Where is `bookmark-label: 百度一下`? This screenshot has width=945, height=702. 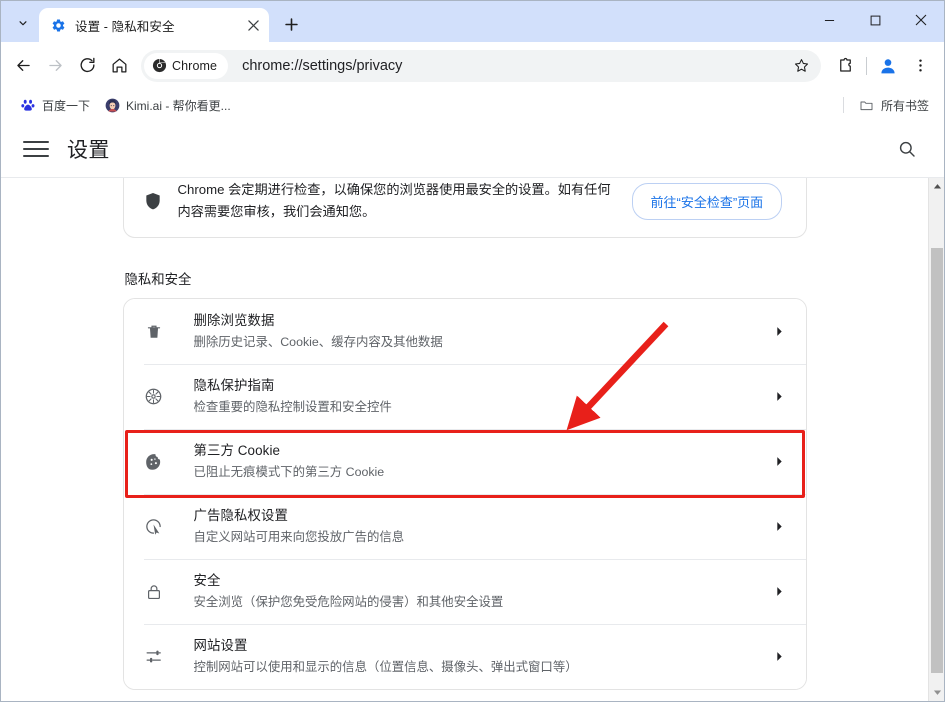 bookmark-label: 百度一下 is located at coordinates (66, 105).